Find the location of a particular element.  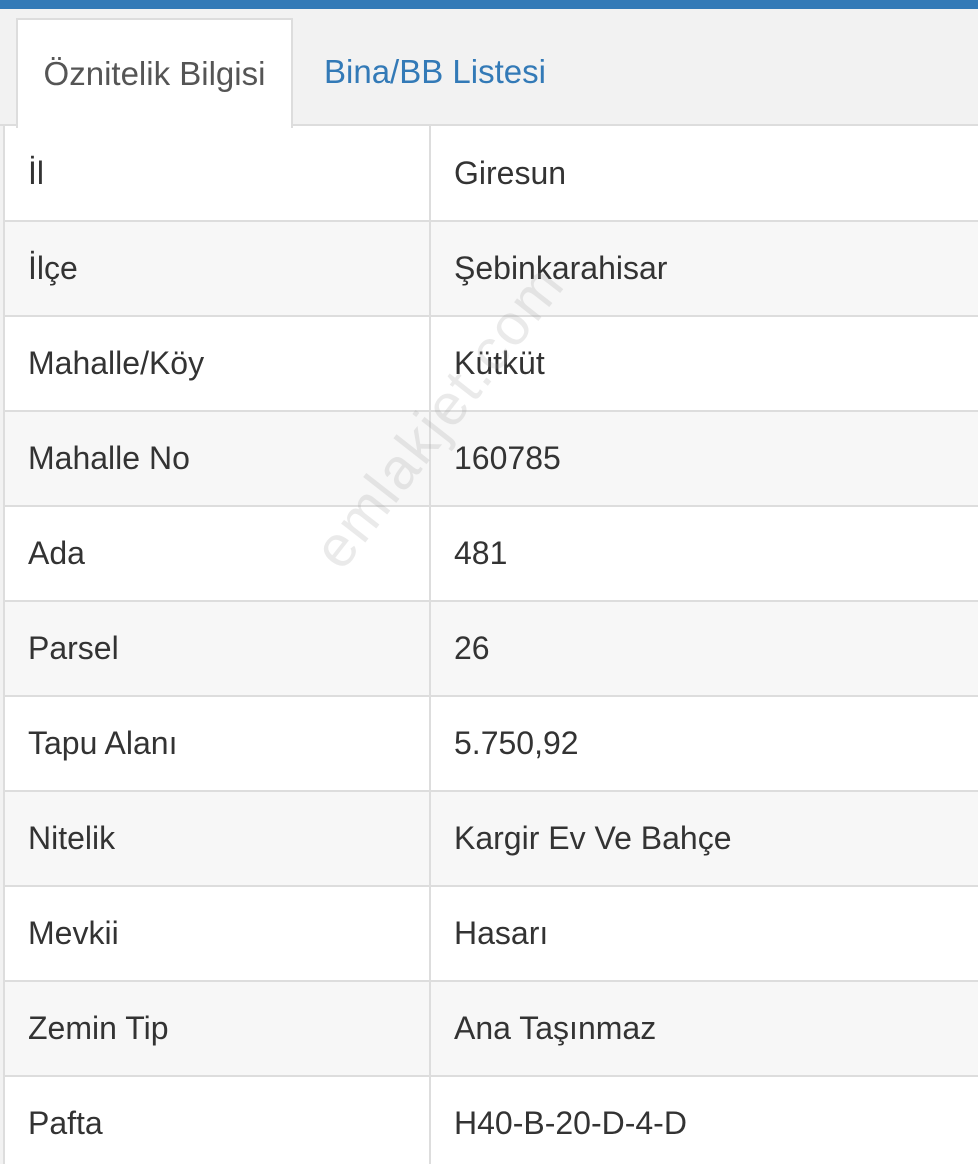

table-row: Zemin Tip Ana Taşınmaz is located at coordinates (491, 1029).